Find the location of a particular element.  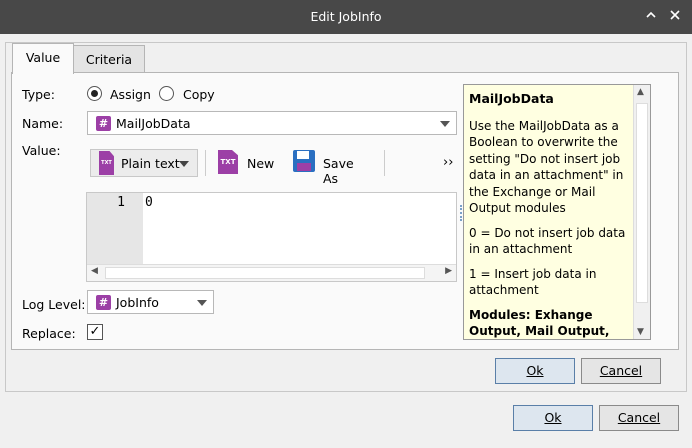

scroll-left-icon: ◀ is located at coordinates (94, 271).